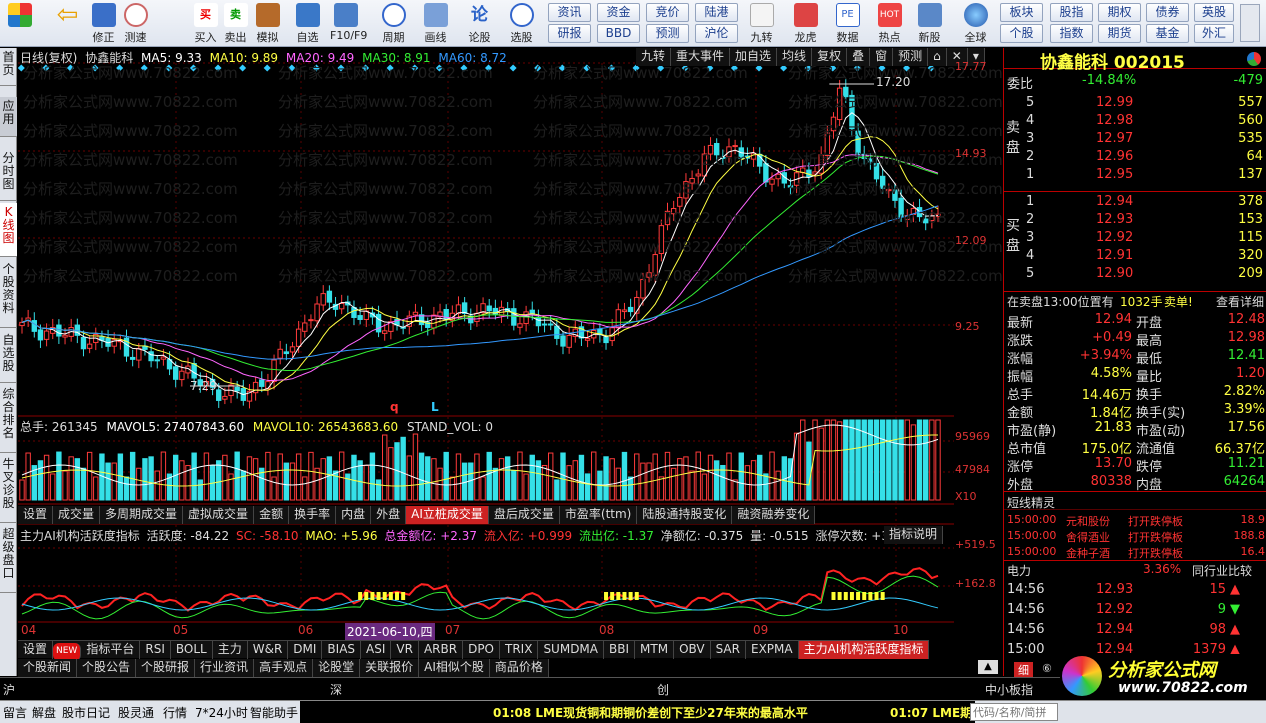 This screenshot has width=1266, height=723. I want to click on itab-zhuli: 主力, so click(230, 650).